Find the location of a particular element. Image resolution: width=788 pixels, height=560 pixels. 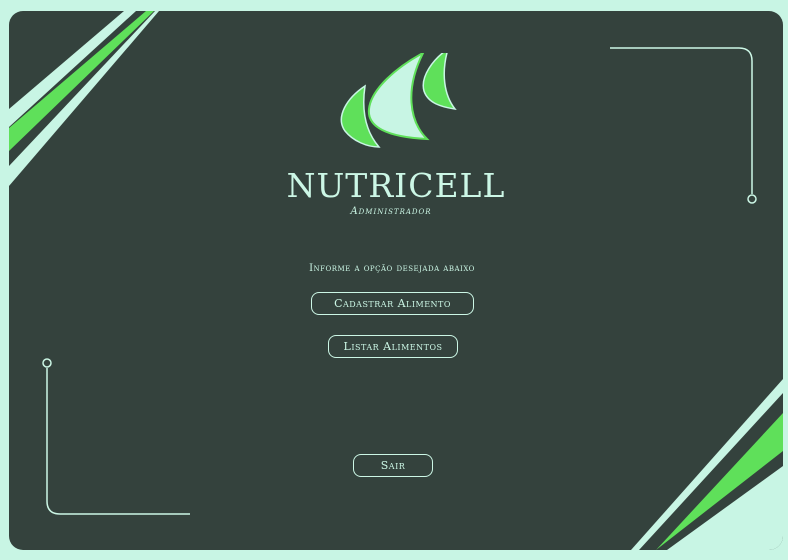

list-foods-button: Listar Alimentos is located at coordinates (393, 346).